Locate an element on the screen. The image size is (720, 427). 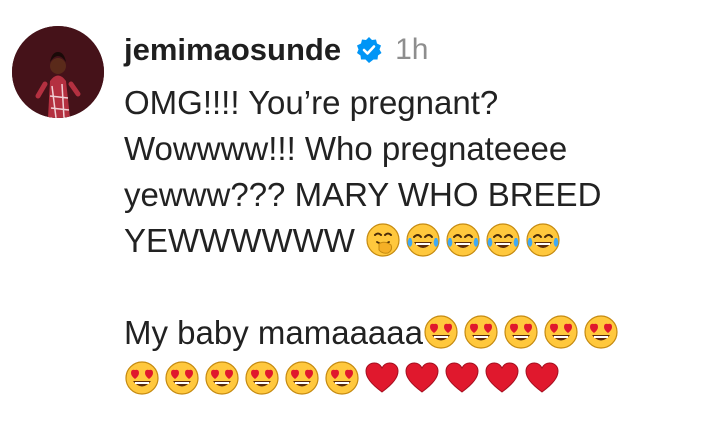
comment-line-4: YEWWWWWW is located at coordinates (419, 241).